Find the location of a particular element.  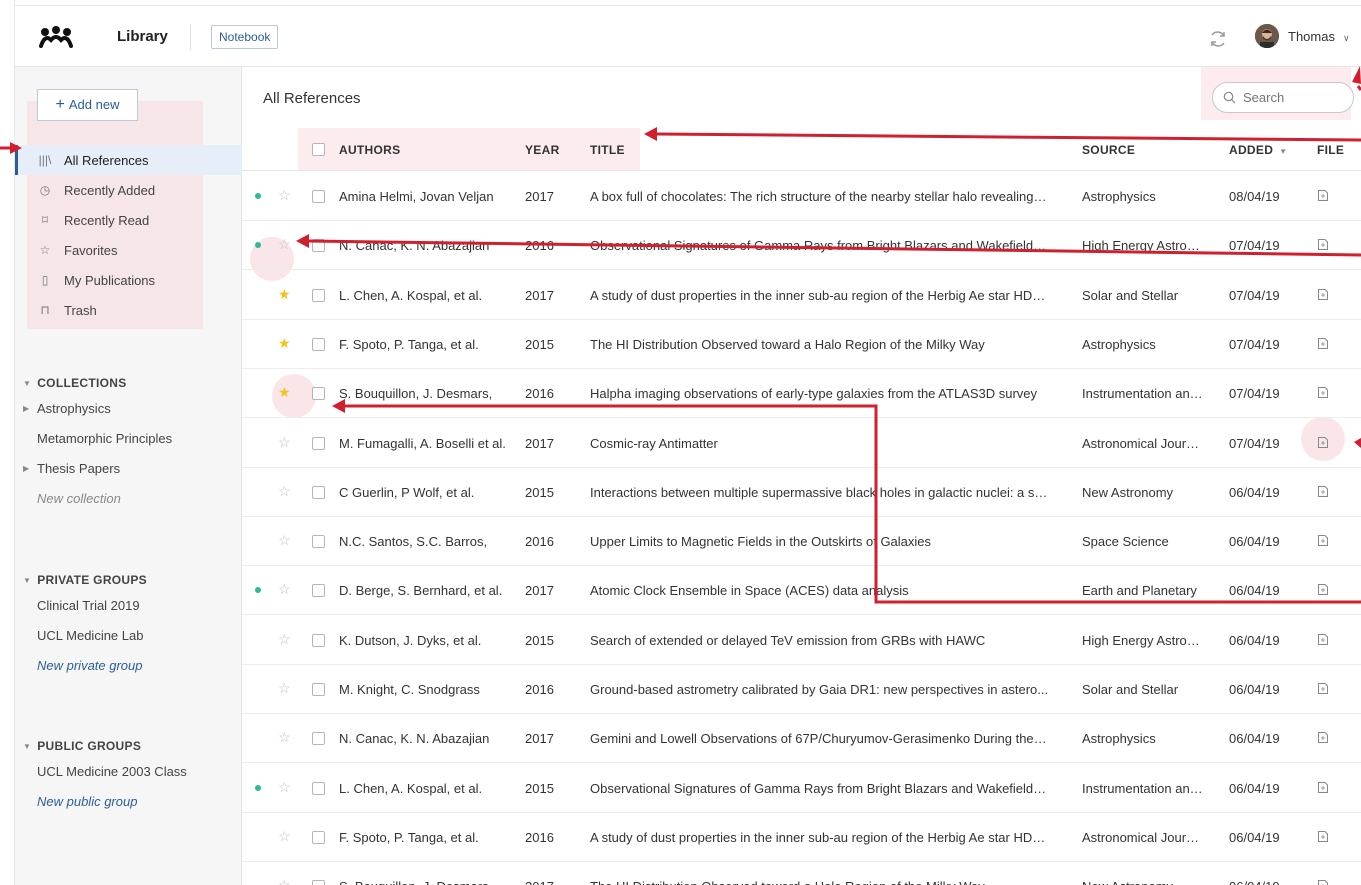

column-added: ADDED ▼ is located at coordinates (1258, 150).